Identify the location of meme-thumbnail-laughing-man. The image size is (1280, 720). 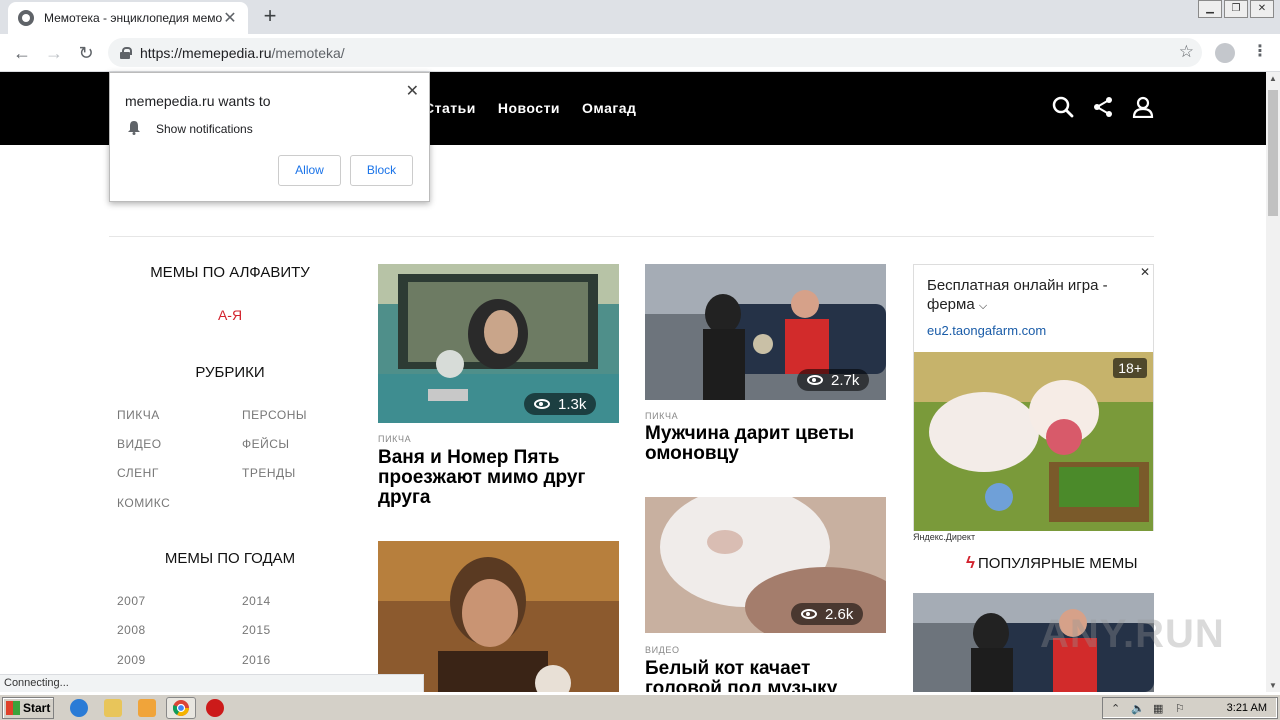
(498, 616).